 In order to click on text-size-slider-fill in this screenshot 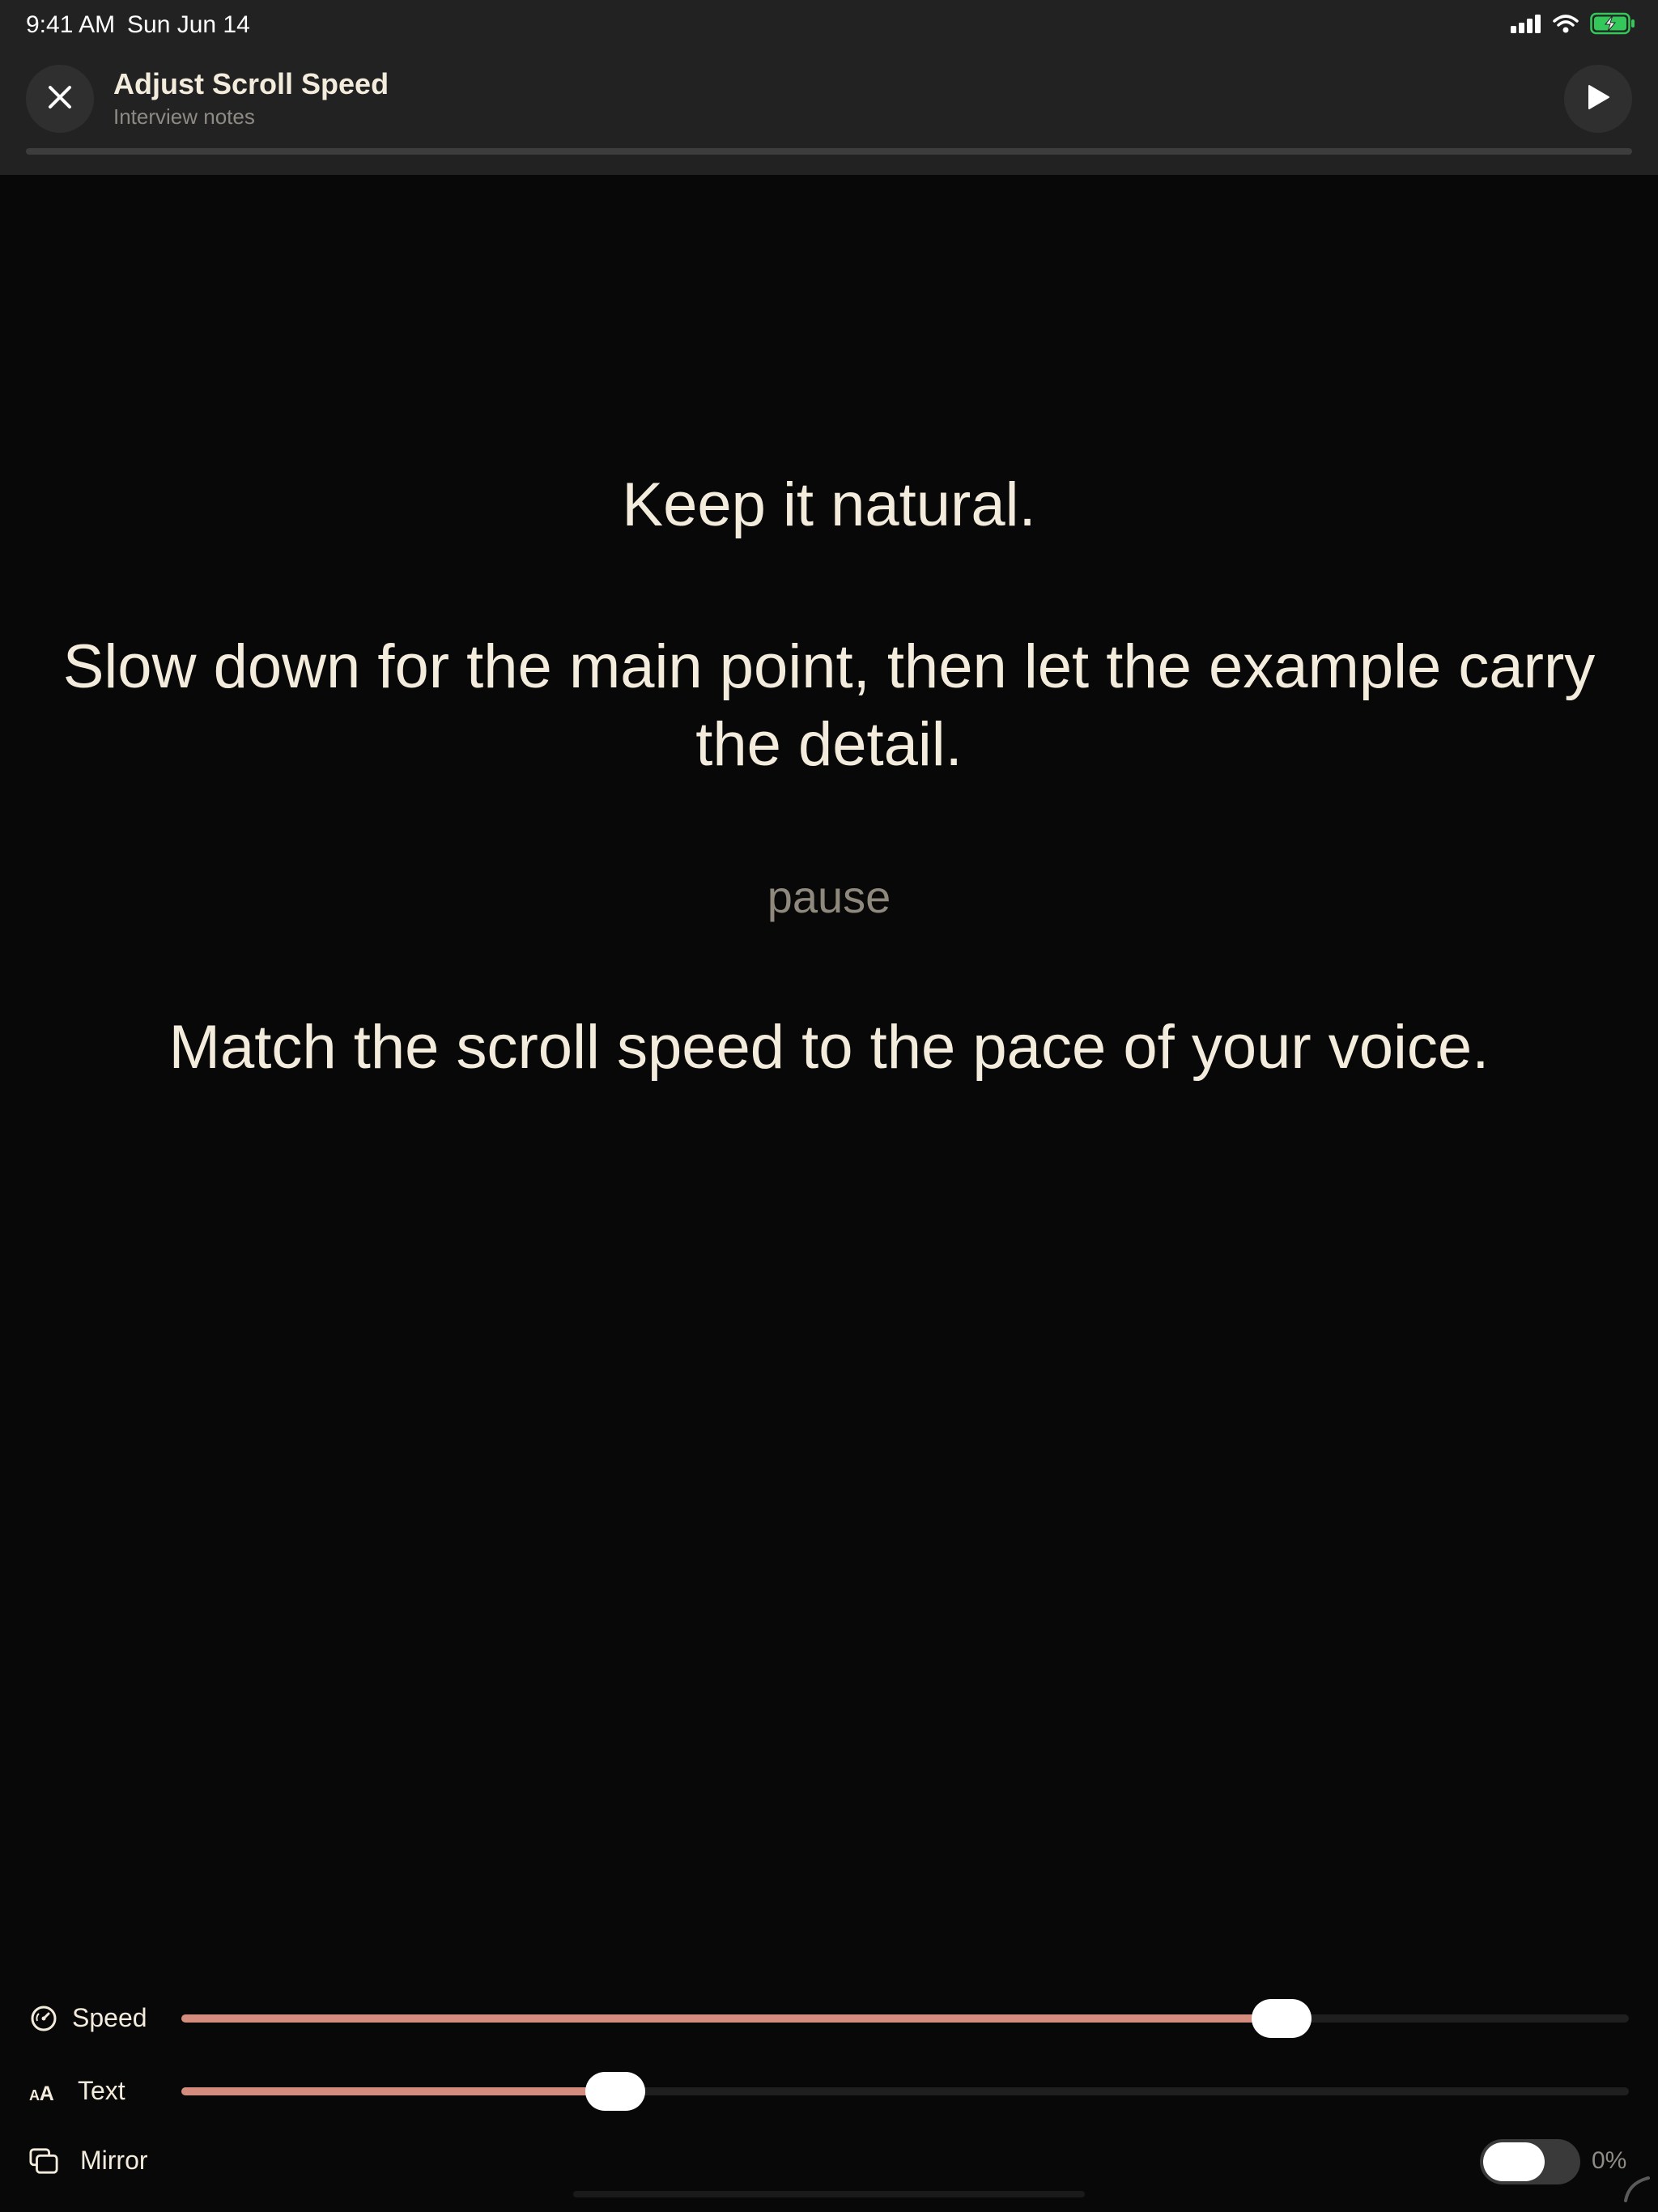, I will do `click(398, 2091)`.